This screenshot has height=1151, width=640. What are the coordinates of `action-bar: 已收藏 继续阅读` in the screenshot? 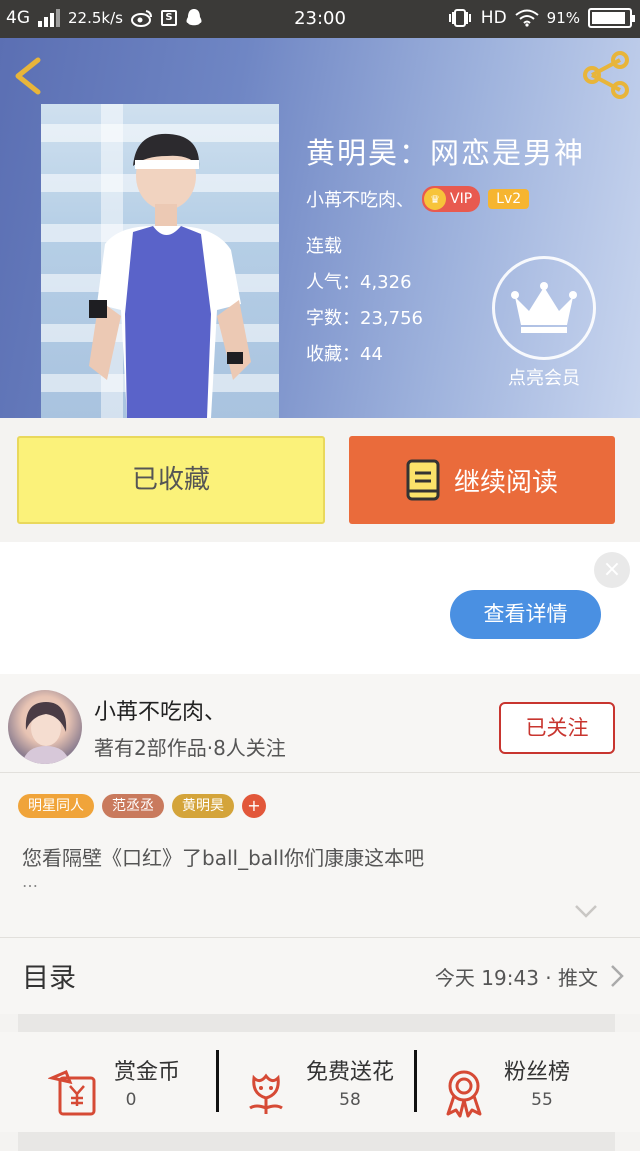 It's located at (320, 480).